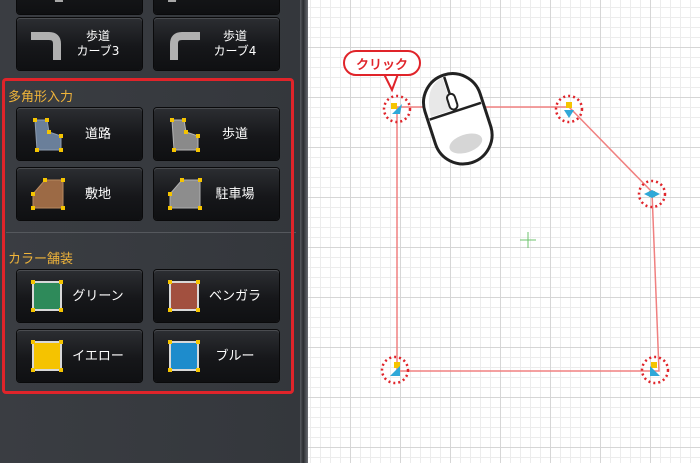  I want to click on click-callout-text: クリック, so click(382, 63).